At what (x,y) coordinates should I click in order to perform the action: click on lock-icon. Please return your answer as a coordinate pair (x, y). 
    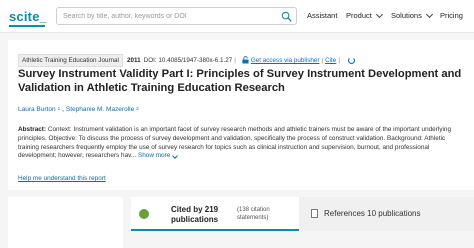
    Looking at the image, I should click on (245, 59).